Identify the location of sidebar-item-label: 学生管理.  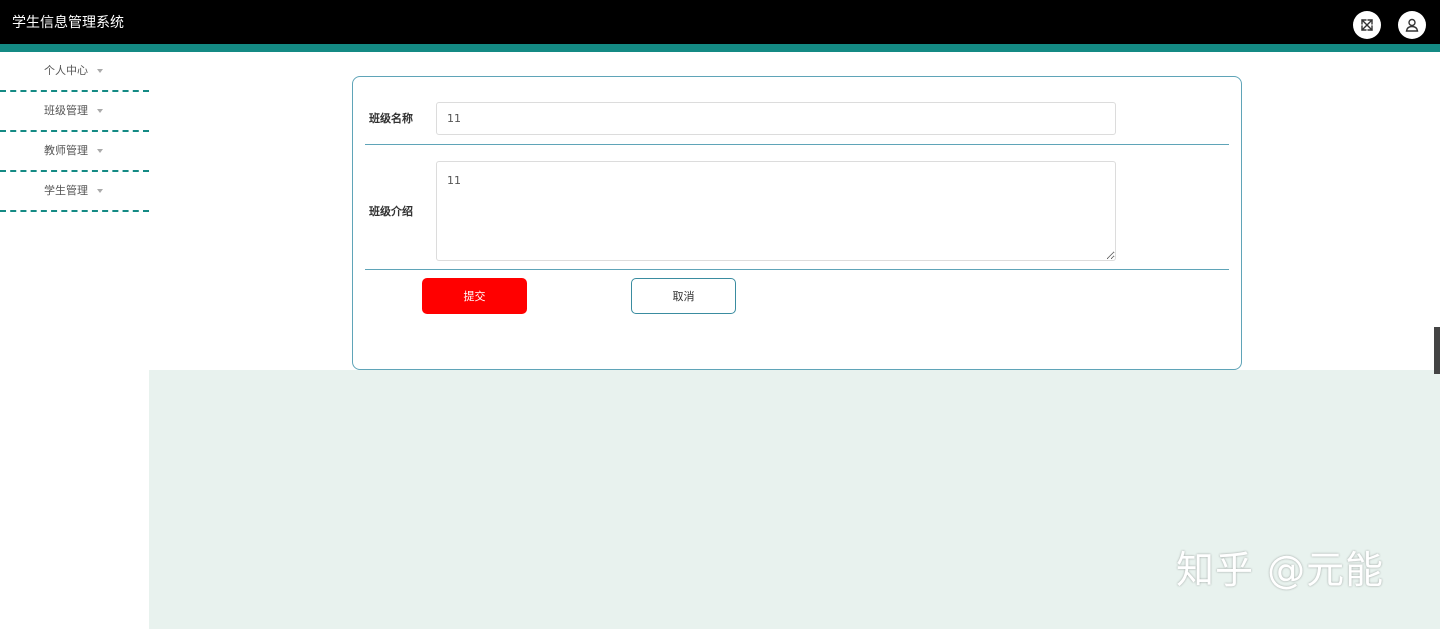
(66, 190).